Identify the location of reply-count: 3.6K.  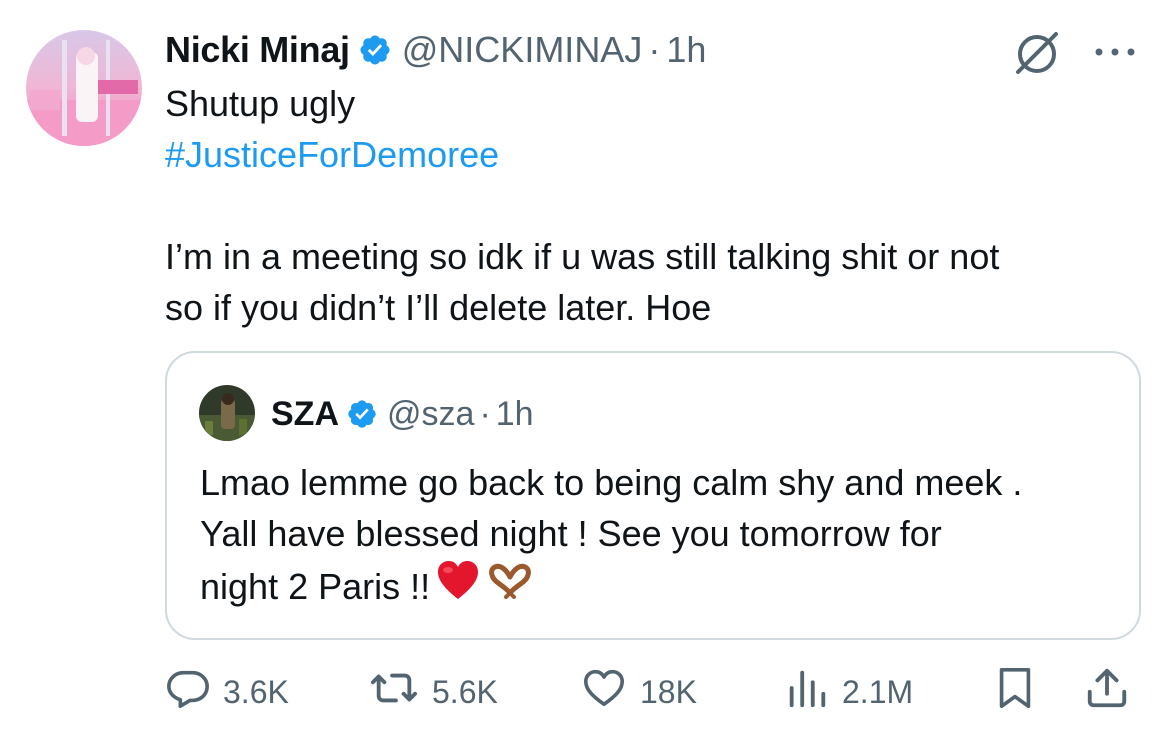
(256, 691).